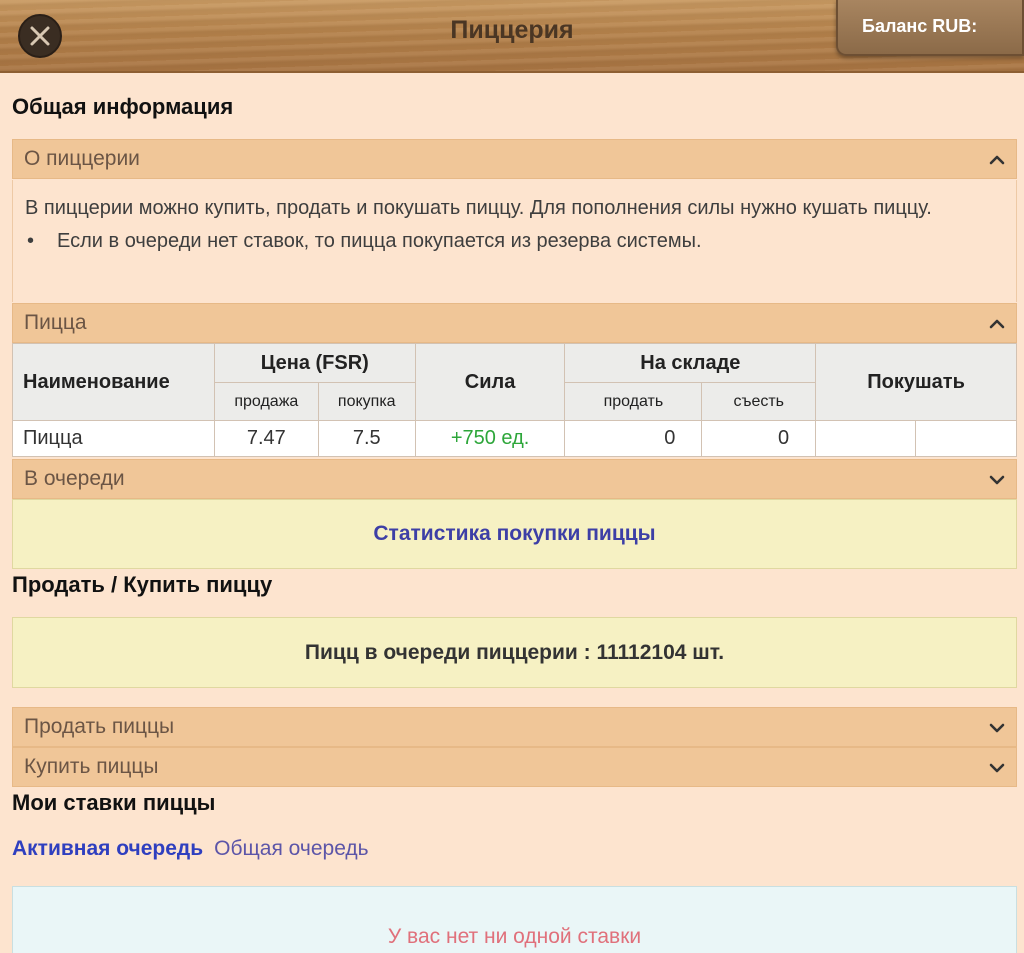 The height and width of the screenshot is (953, 1024). I want to click on row-stock-eat: 0, so click(759, 438).